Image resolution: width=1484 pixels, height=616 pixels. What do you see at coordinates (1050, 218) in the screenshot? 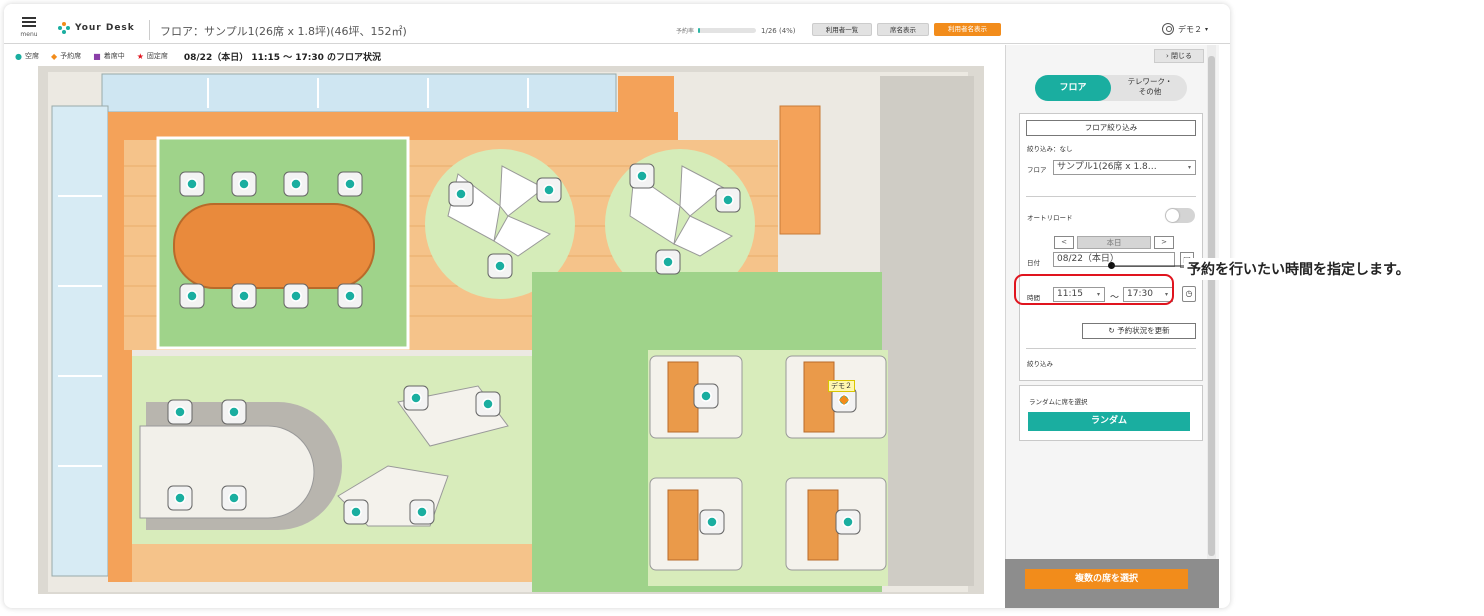
I see `auto-reload-label: オートリロード` at bounding box center [1050, 218].